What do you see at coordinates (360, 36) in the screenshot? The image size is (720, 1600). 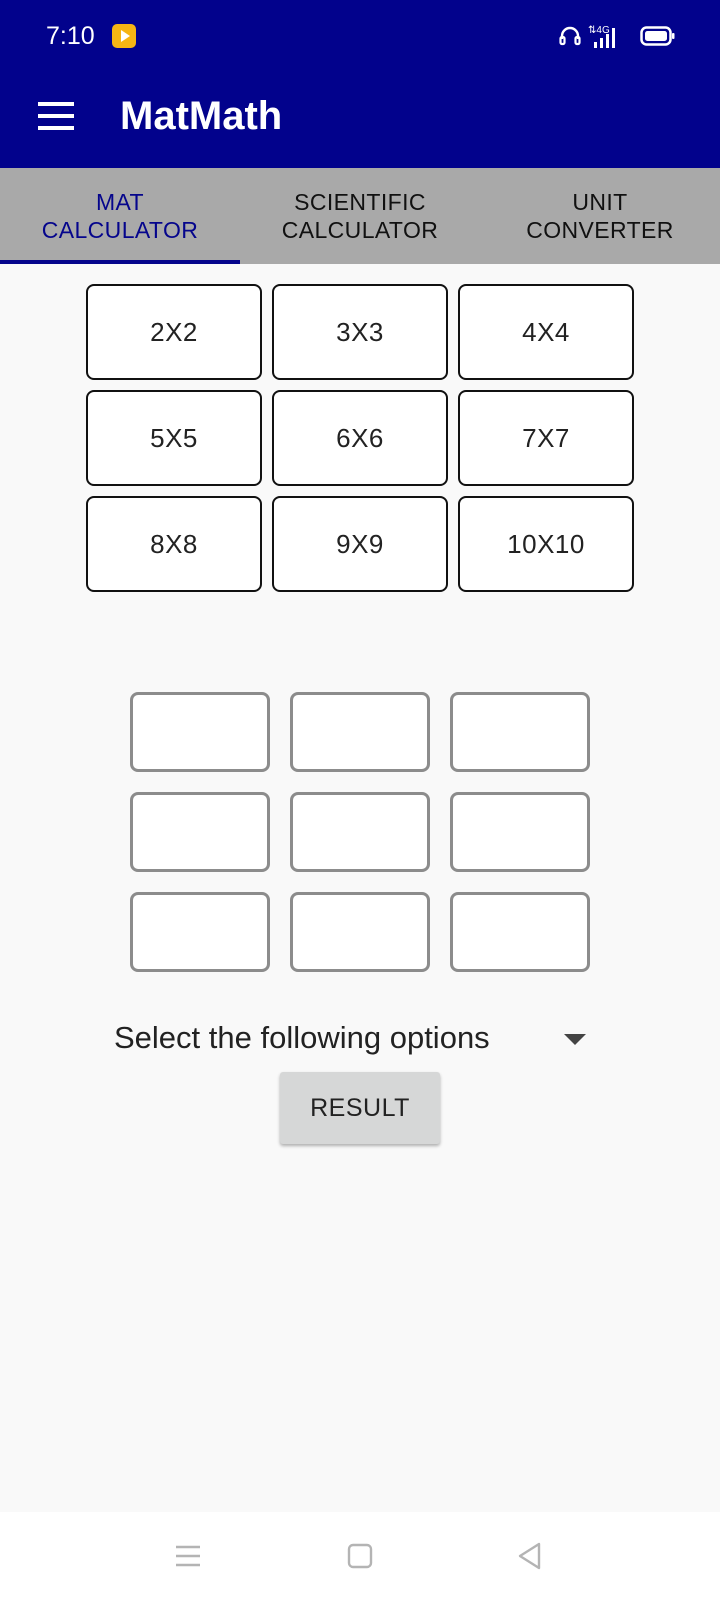 I see `status-bar: 7:10 ⇅4G` at bounding box center [360, 36].